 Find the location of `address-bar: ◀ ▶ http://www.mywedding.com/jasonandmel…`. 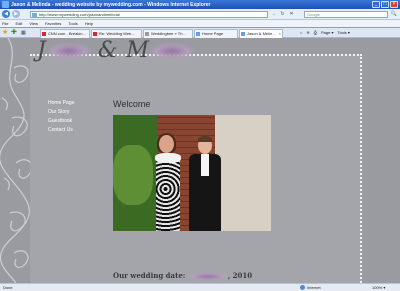

address-bar: ◀ ▶ http://www.mywedding.com/jasonandmel… is located at coordinates (200, 14).